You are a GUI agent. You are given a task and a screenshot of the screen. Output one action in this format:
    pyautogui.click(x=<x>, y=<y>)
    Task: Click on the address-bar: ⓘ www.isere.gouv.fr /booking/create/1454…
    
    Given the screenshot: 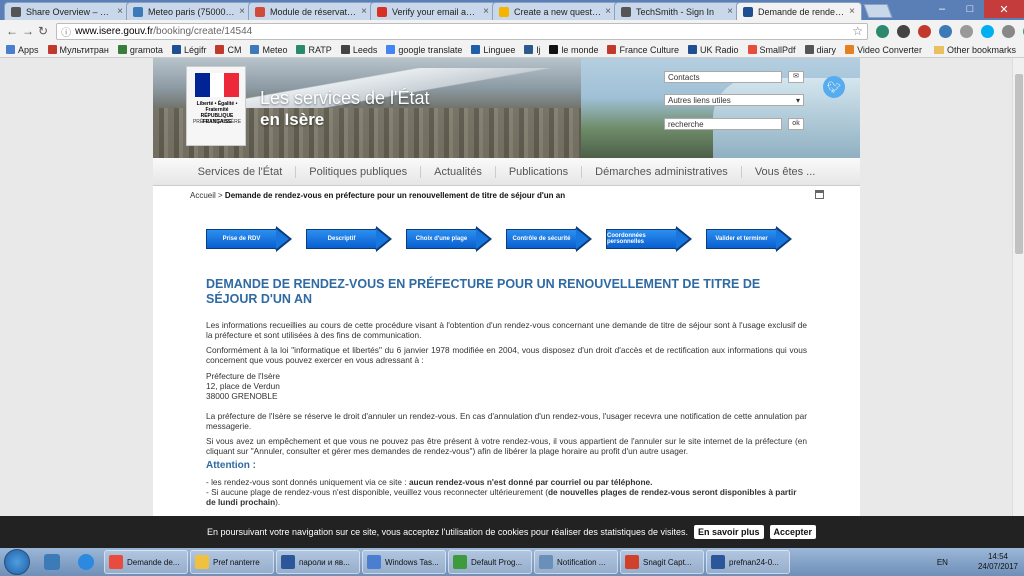 What is the action you would take?
    pyautogui.click(x=462, y=31)
    